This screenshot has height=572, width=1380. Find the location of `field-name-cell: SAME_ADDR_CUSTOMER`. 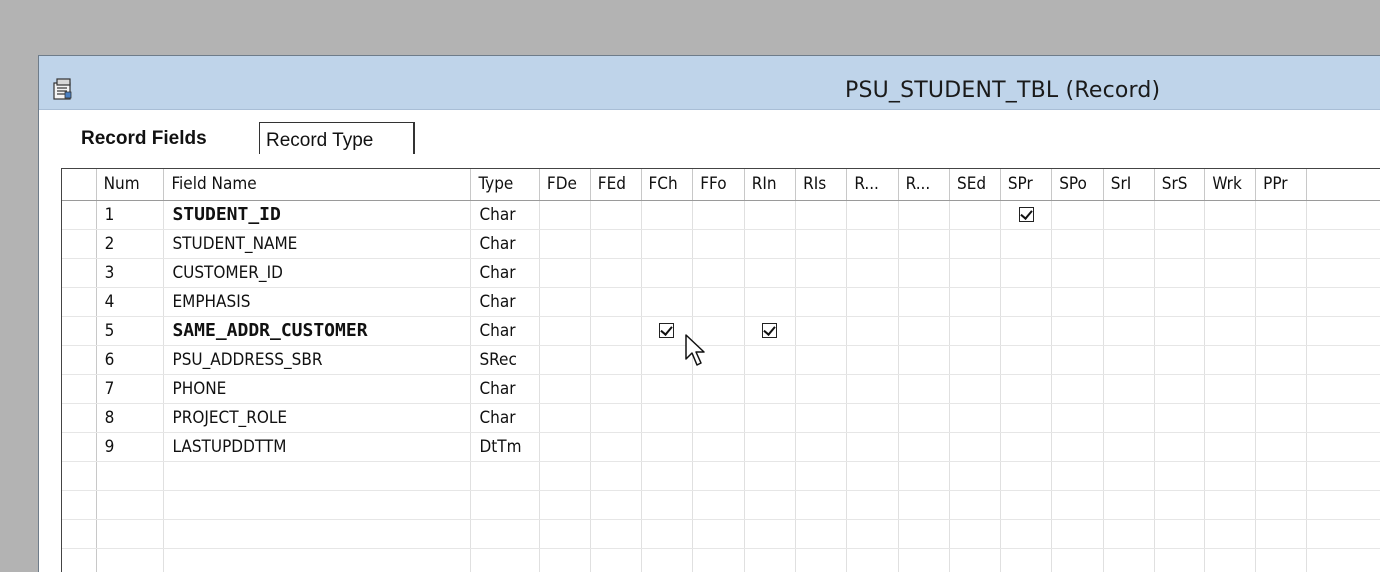

field-name-cell: SAME_ADDR_CUSTOMER is located at coordinates (317, 331).